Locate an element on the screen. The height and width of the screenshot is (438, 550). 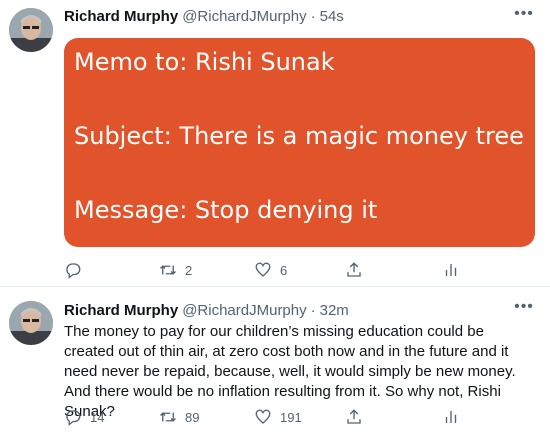
like-button: 6 is located at coordinates (270, 270).